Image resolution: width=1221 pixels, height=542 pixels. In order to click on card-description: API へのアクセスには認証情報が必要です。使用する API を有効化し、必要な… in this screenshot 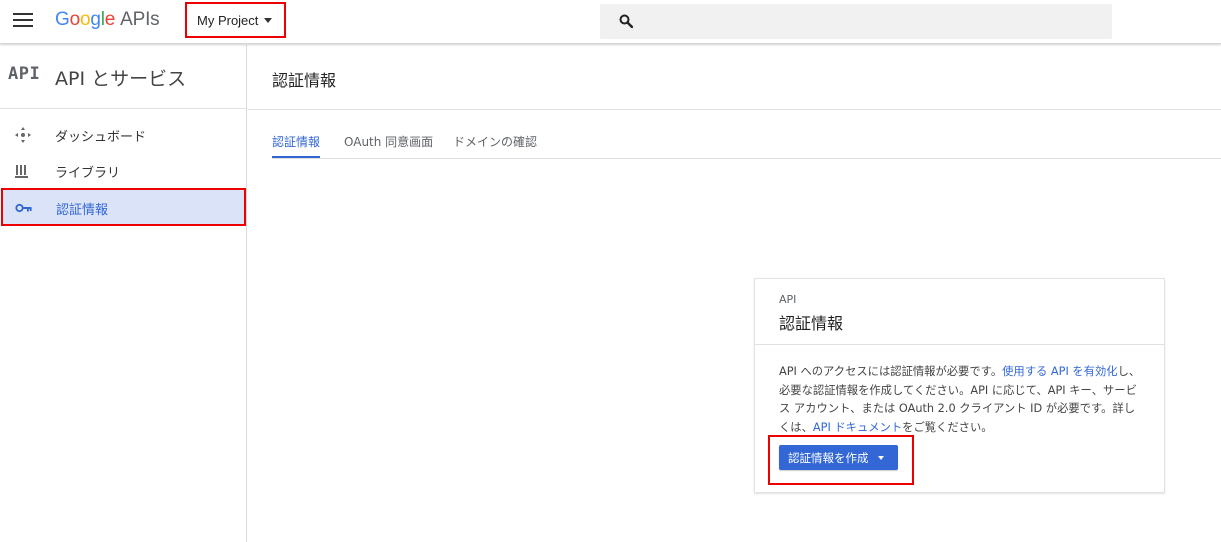, I will do `click(961, 400)`.